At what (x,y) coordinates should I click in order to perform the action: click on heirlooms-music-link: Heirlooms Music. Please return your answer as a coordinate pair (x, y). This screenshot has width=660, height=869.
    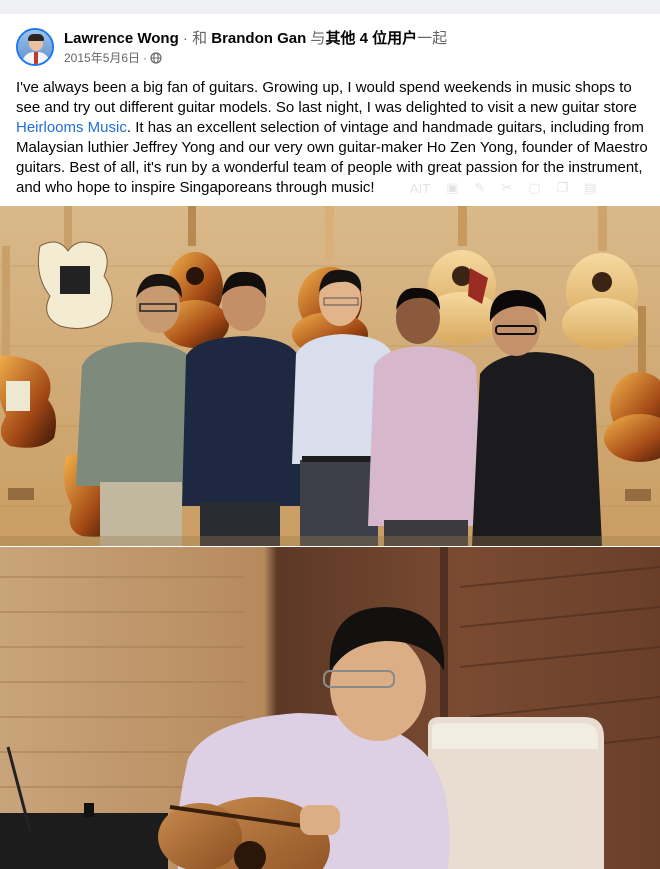
    Looking at the image, I should click on (71, 127).